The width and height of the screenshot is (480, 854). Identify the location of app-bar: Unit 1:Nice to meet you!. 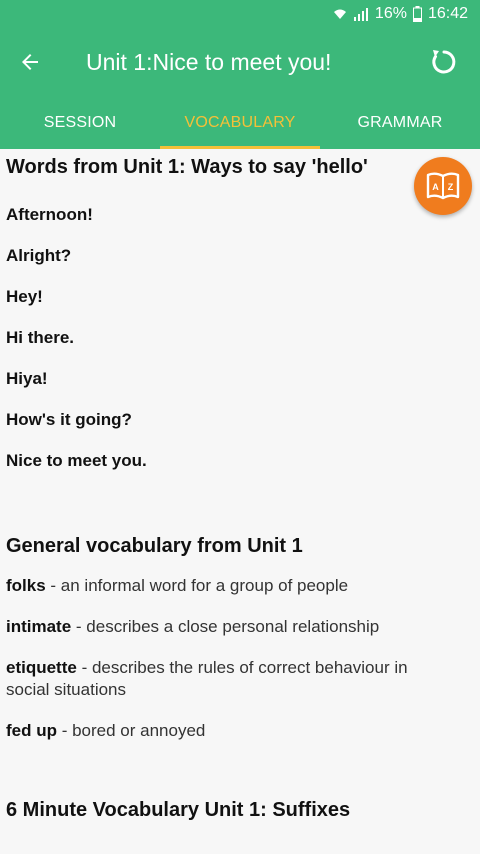
(240, 62).